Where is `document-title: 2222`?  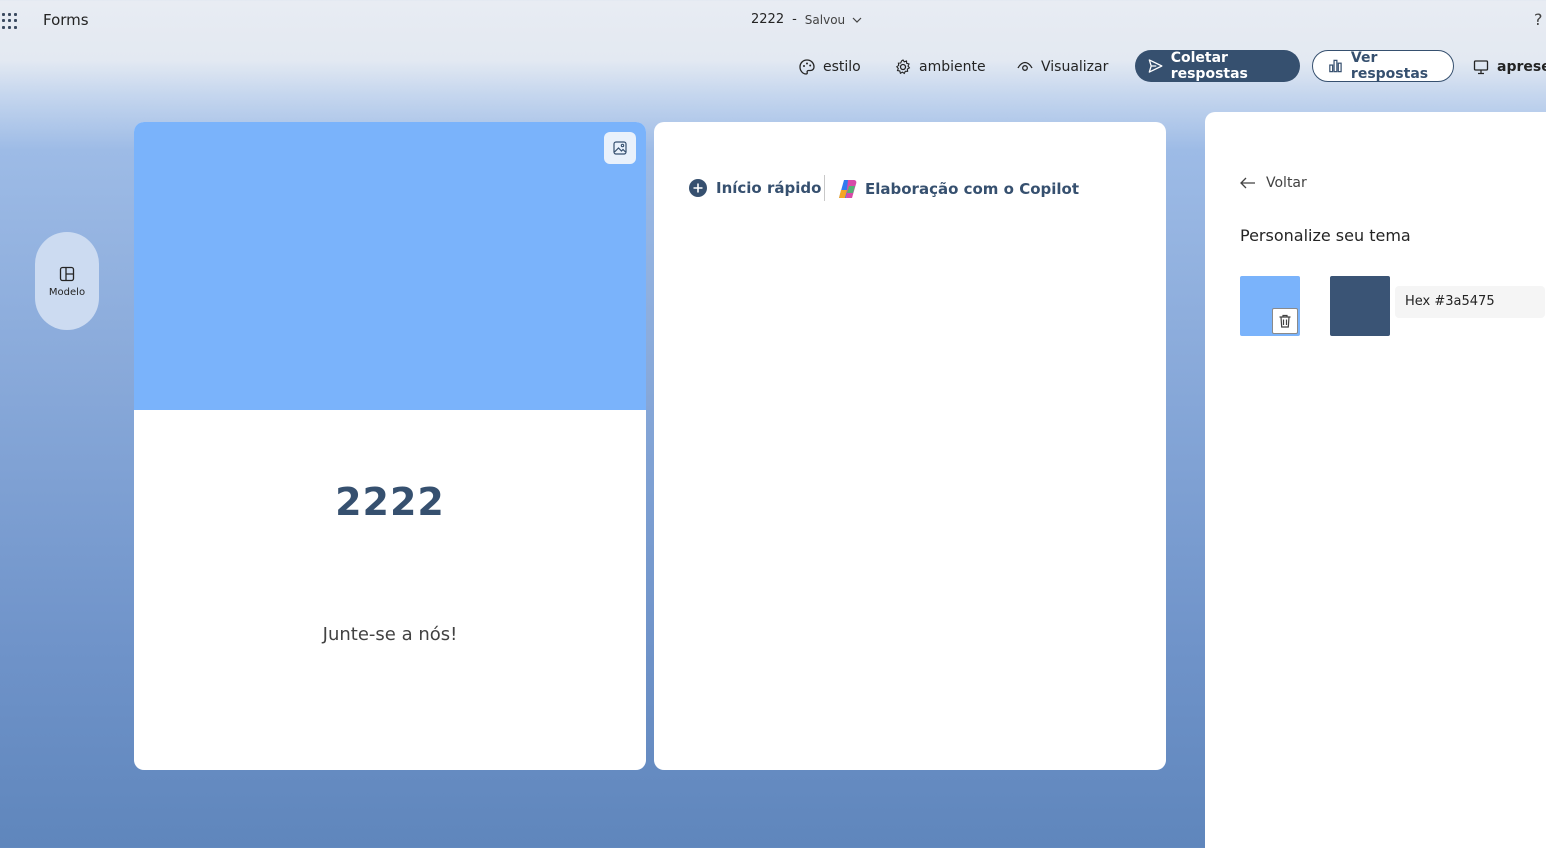 document-title: 2222 is located at coordinates (768, 19).